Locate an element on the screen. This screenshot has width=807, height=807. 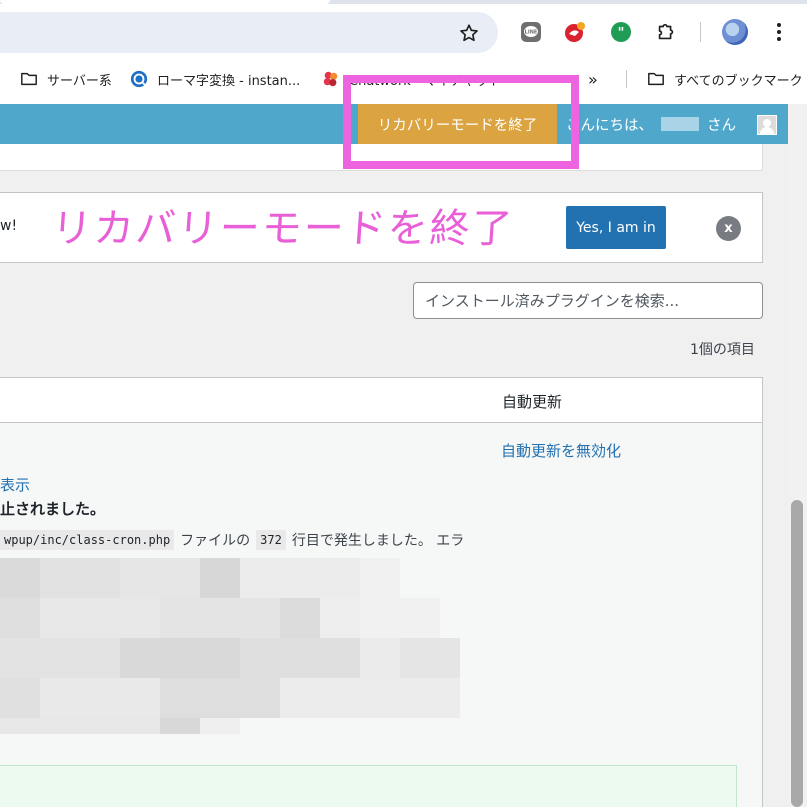
more-vert-icon is located at coordinates (779, 32).